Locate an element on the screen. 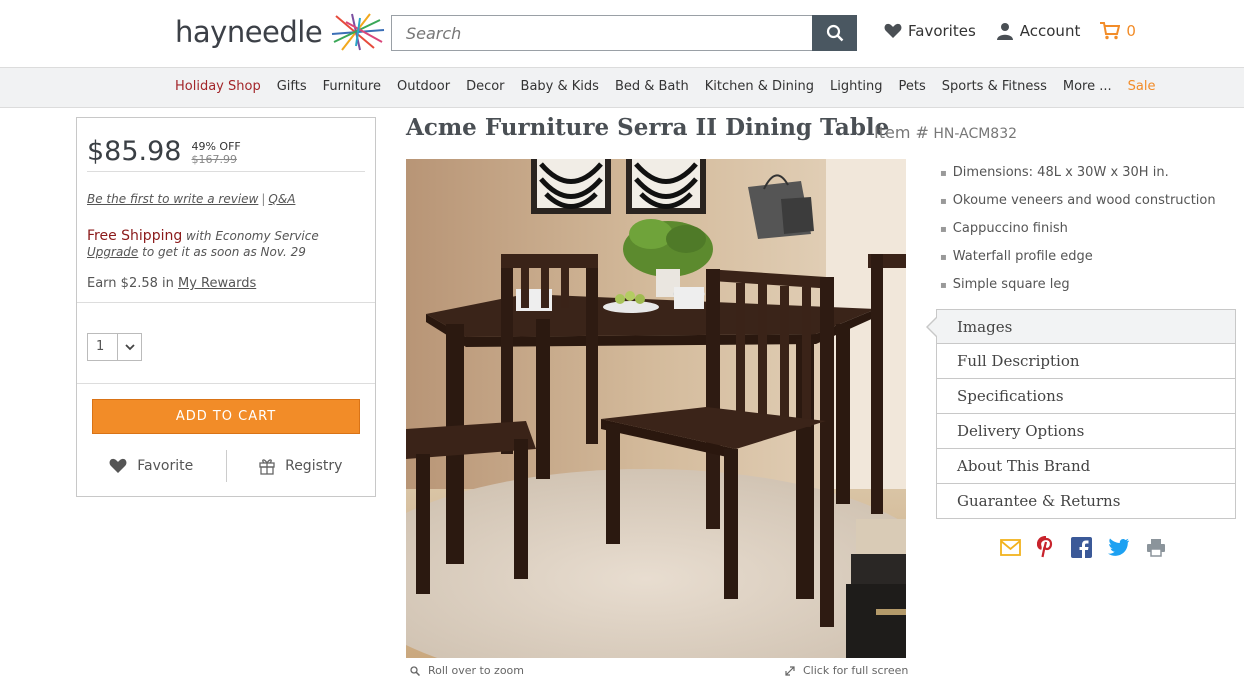 This screenshot has width=1244, height=684. feature-item: Cappuccino finish is located at coordinates (1078, 234).